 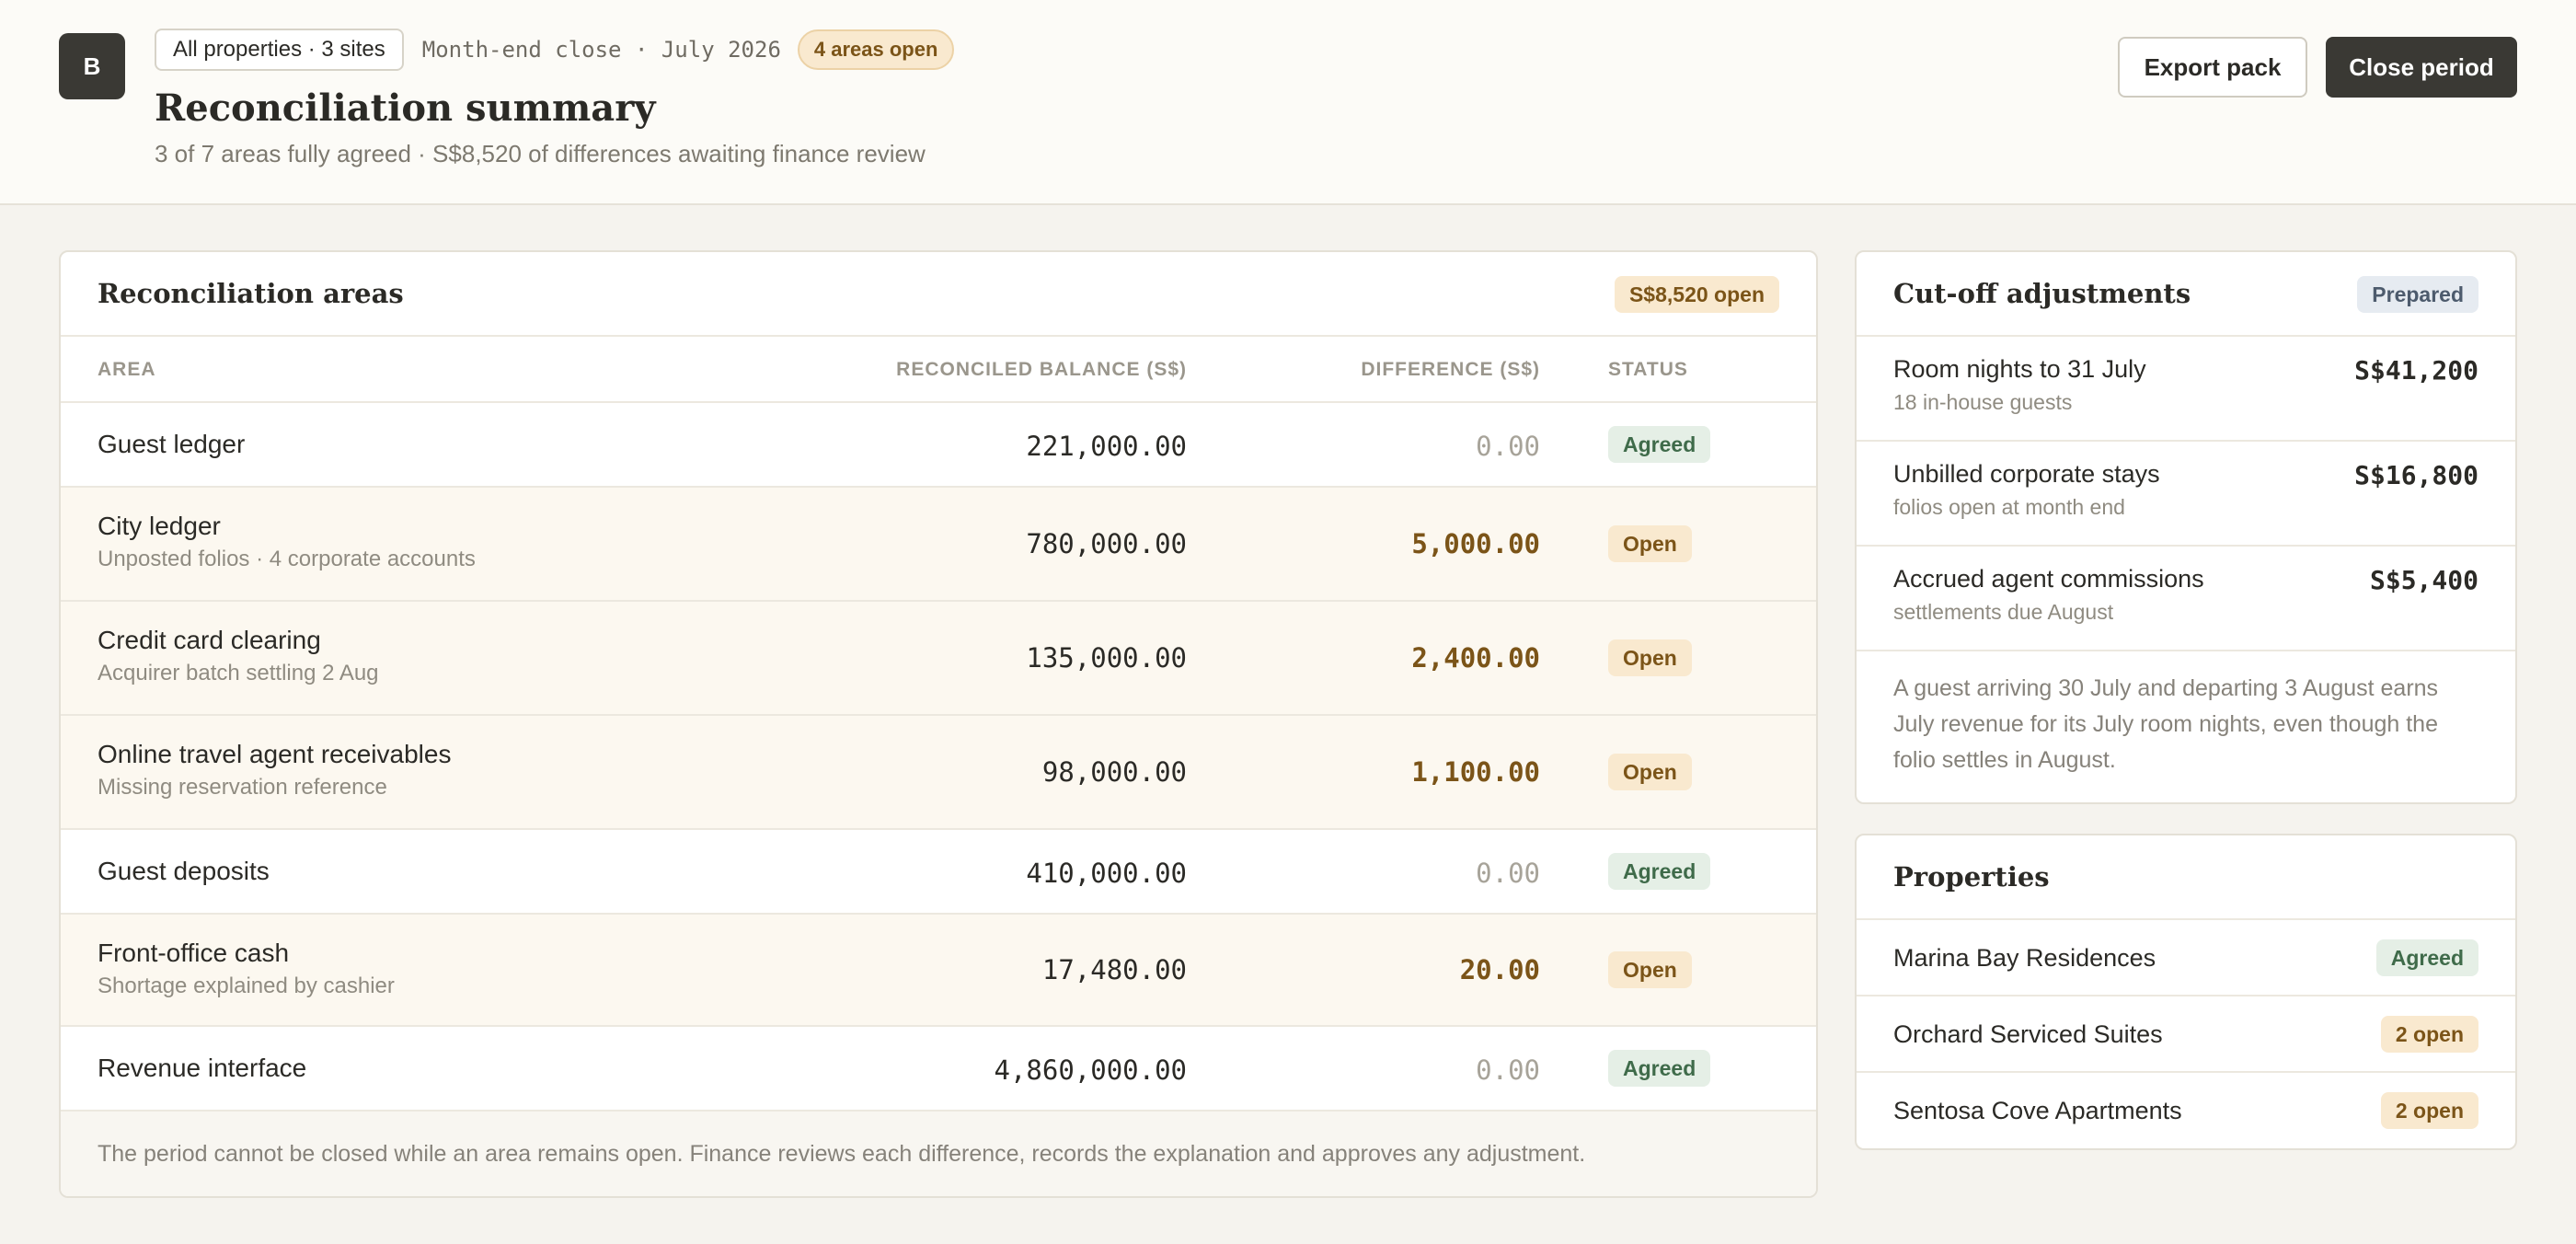 What do you see at coordinates (287, 559) in the screenshot?
I see `area-note: Unposted folios · 4 corporate accounts` at bounding box center [287, 559].